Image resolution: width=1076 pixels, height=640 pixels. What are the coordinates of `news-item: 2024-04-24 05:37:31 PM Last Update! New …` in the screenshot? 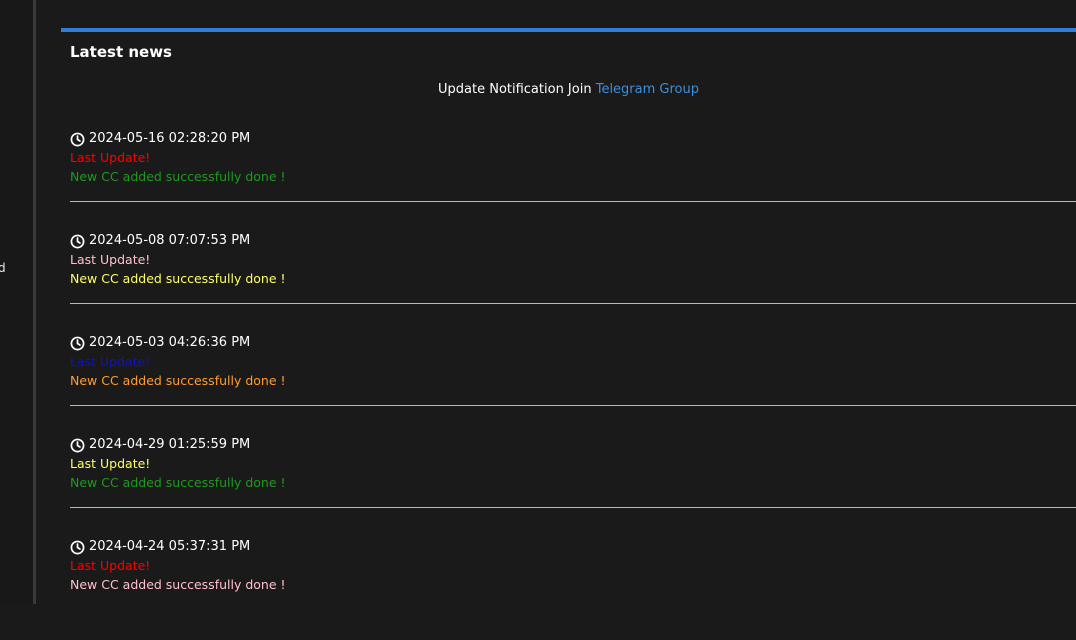 It's located at (573, 589).